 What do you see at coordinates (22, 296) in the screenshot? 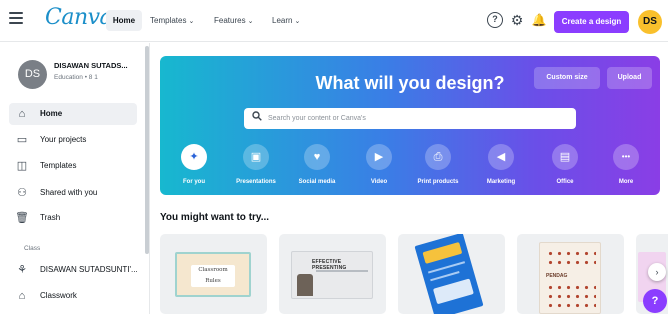
I see `classwork-icon: ⌂` at bounding box center [22, 296].